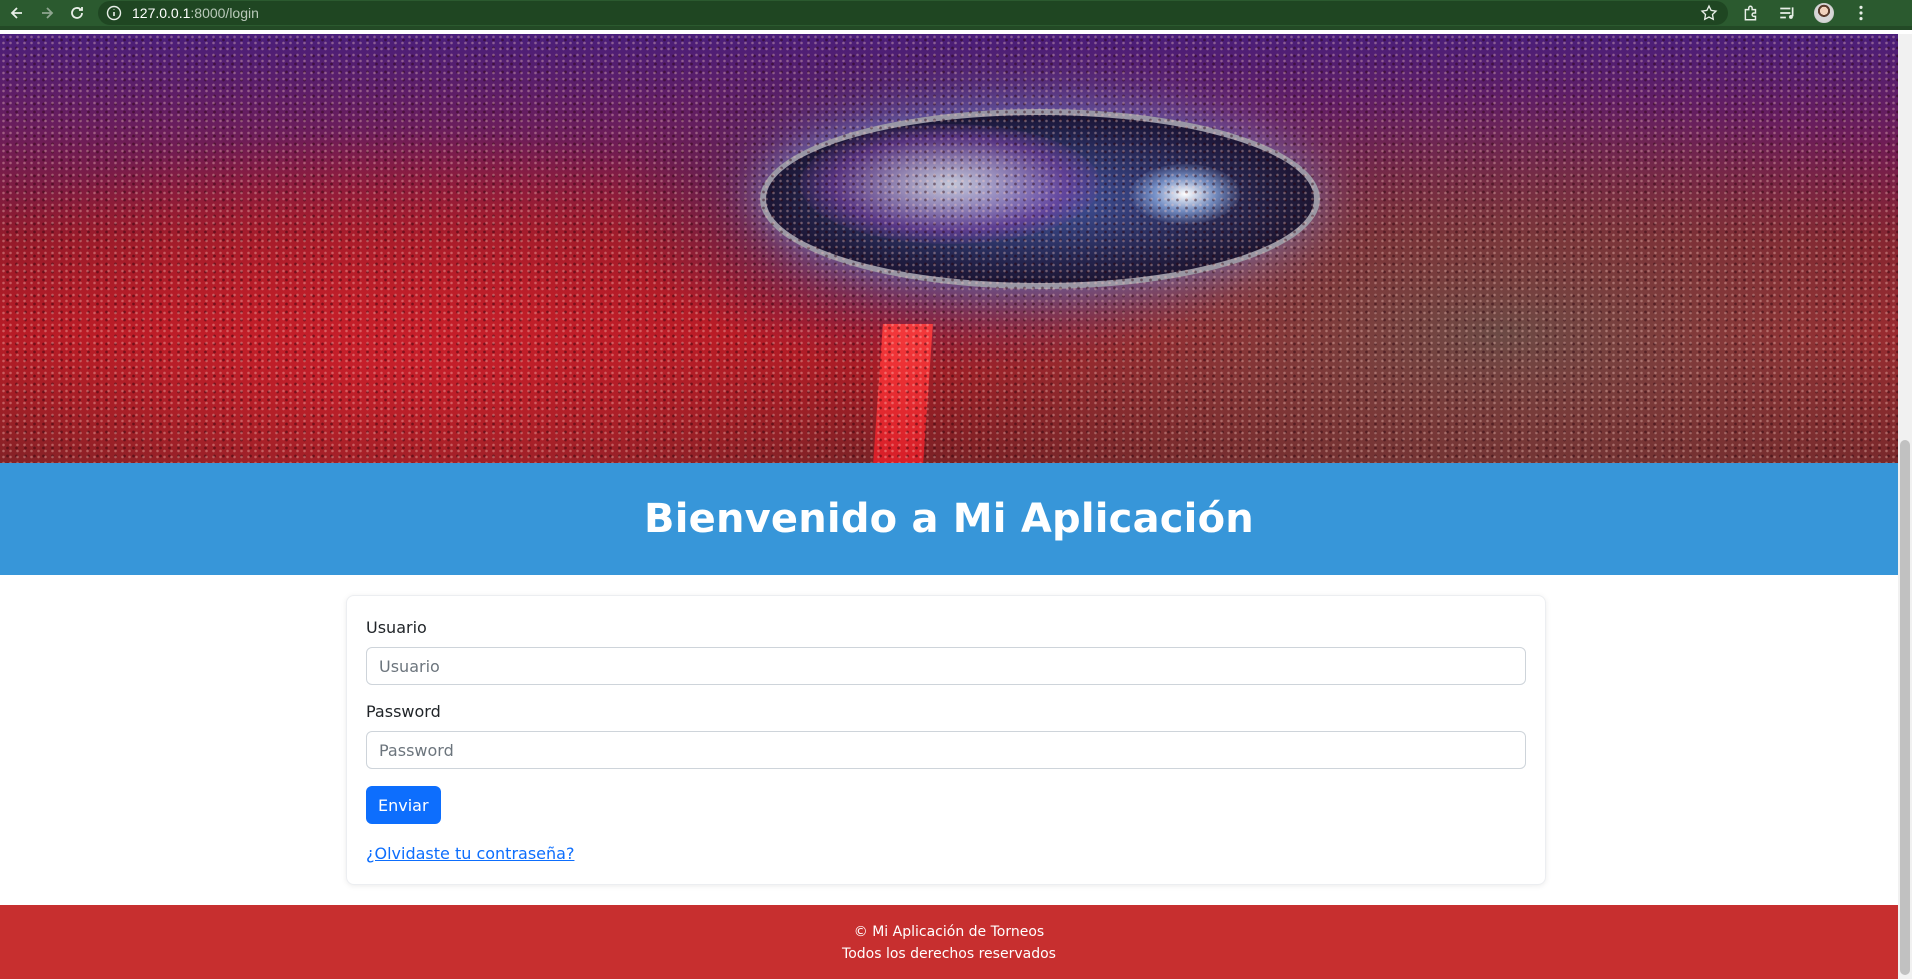 This screenshot has width=1912, height=979. I want to click on footer-rights: Todos los derechos reservados, so click(949, 954).